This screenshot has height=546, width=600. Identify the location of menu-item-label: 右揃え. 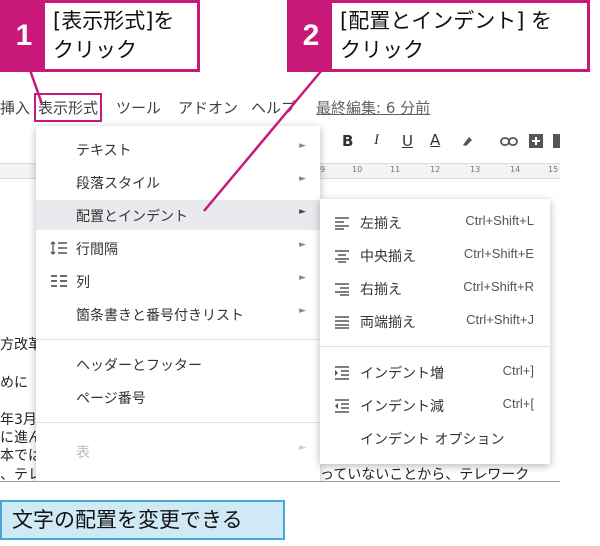
(381, 290).